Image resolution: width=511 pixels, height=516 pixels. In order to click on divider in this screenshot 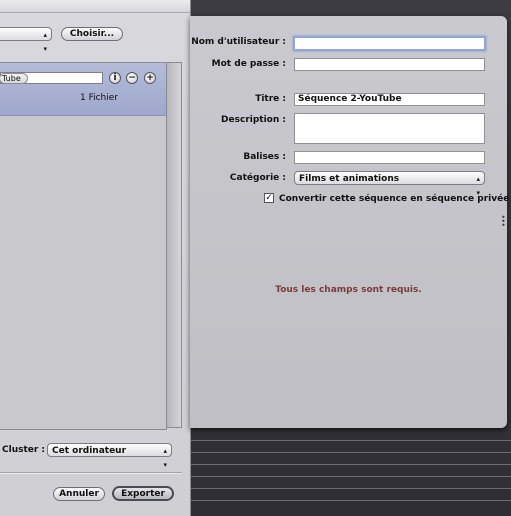, I will do `click(91, 473)`.